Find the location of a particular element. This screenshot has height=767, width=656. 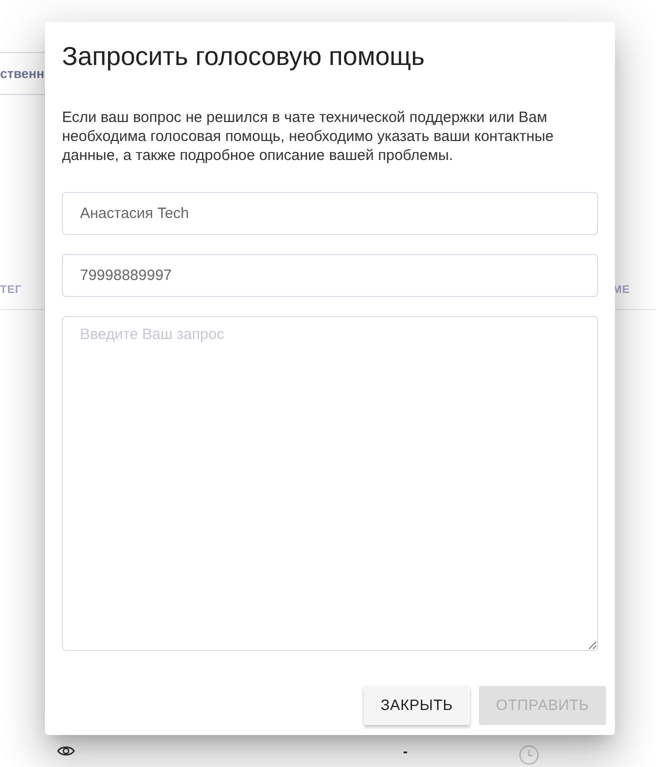

column-header: ТЕГ is located at coordinates (11, 290).